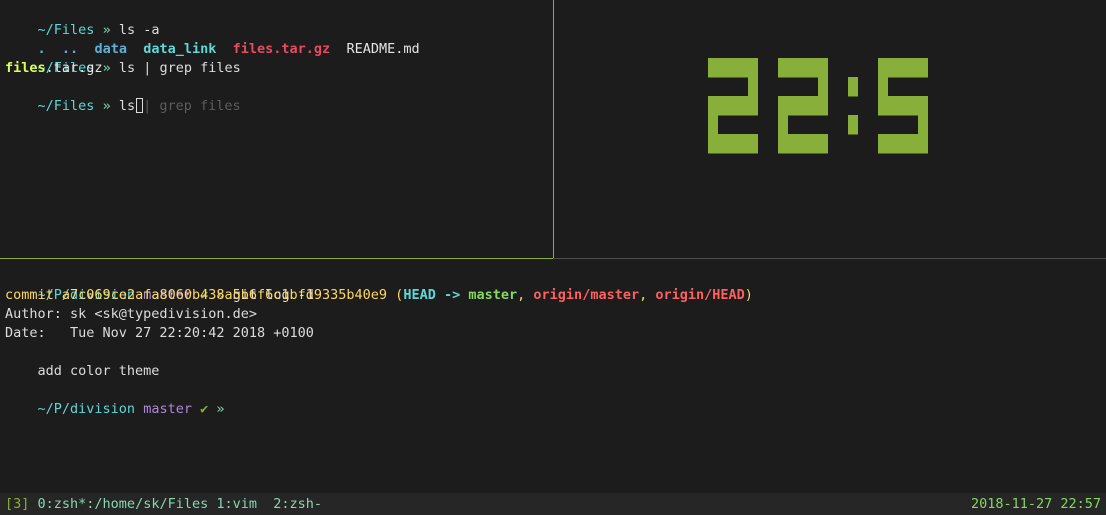 The width and height of the screenshot is (1106, 515). I want to click on ref-close-paren: ), so click(748, 295).